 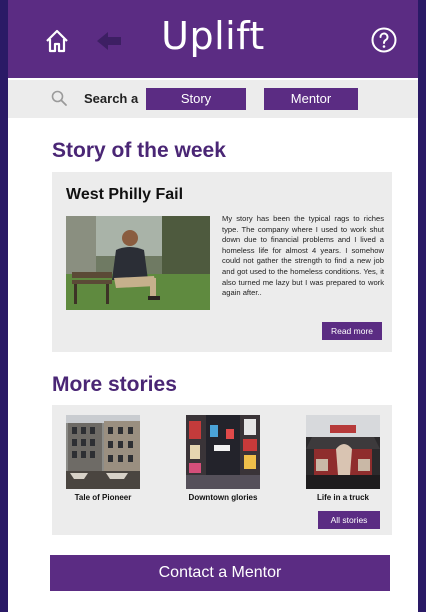 I want to click on read-more-button: Read more, so click(x=352, y=331).